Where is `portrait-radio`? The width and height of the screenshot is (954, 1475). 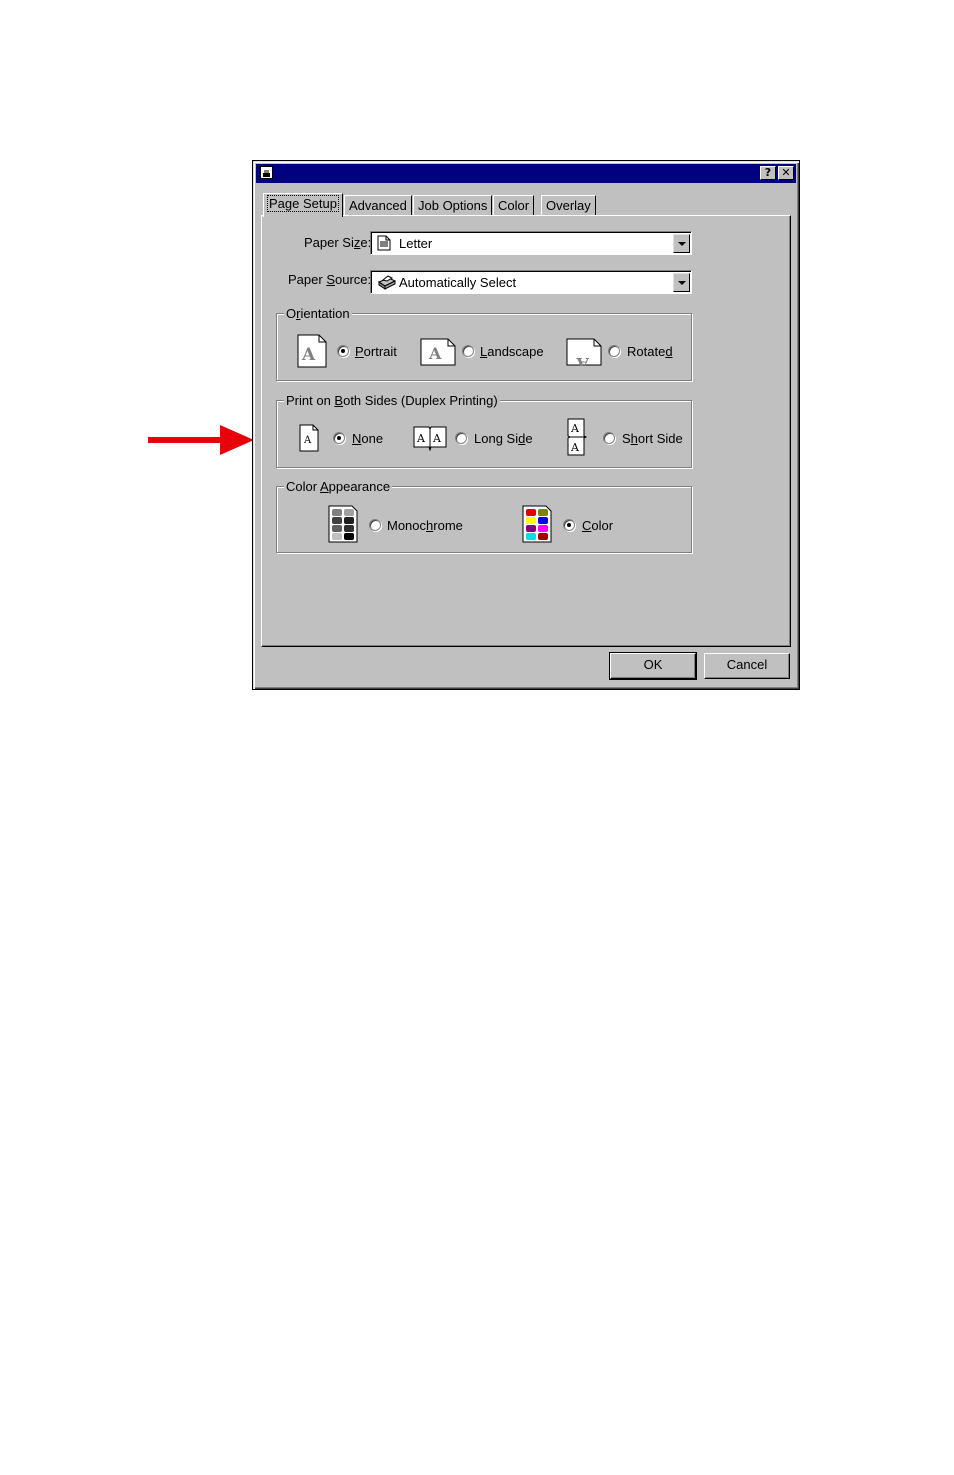
portrait-radio is located at coordinates (343, 351).